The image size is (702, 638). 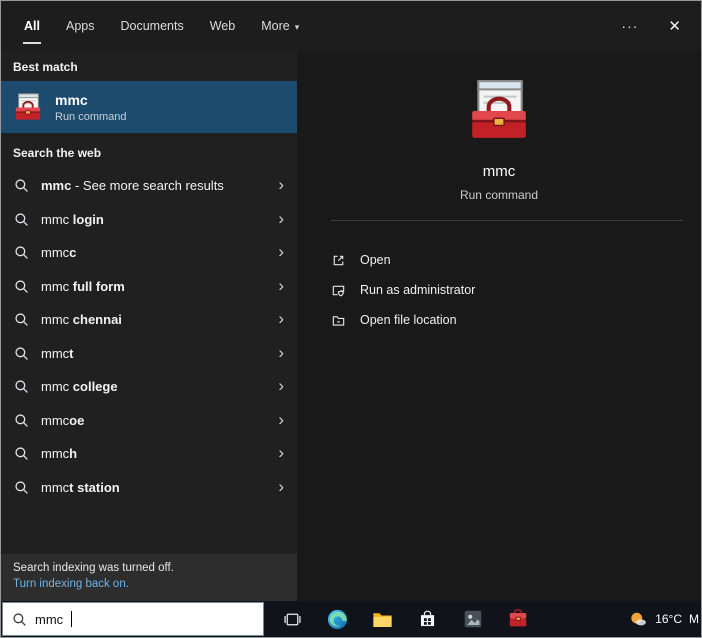 I want to click on tab-all: All, so click(x=32, y=26).